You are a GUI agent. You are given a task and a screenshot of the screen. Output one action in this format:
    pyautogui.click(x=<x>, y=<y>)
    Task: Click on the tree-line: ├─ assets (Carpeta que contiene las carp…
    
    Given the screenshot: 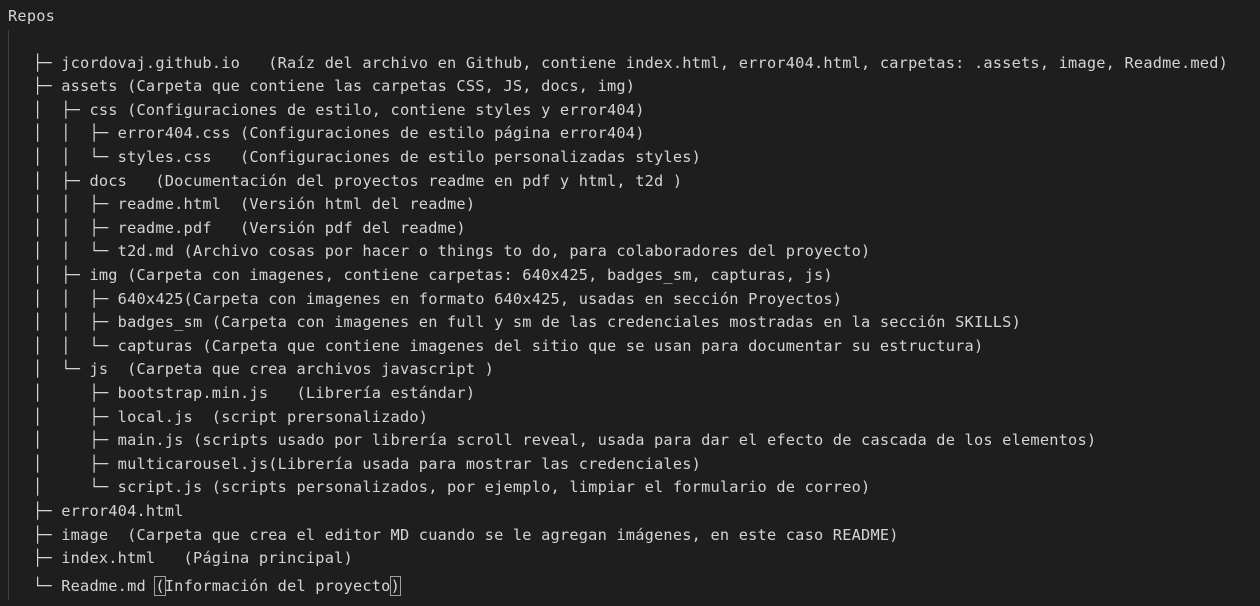 What is the action you would take?
    pyautogui.click(x=334, y=86)
    